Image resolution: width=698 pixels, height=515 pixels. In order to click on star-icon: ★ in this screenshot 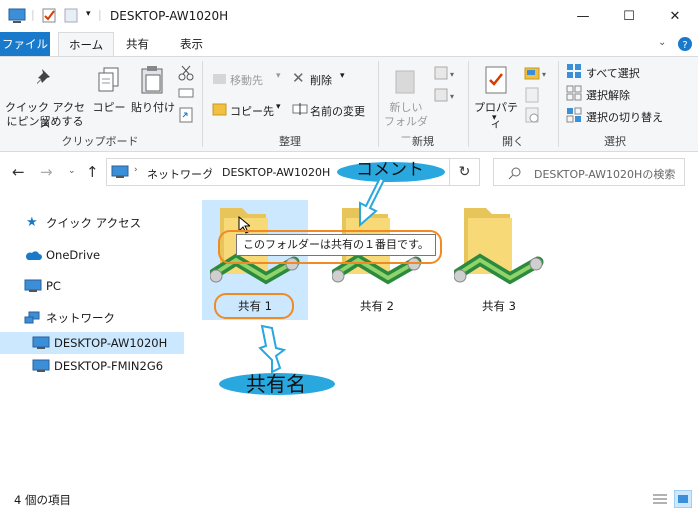, I will do `click(32, 222)`.